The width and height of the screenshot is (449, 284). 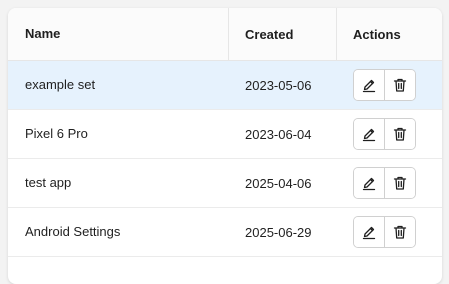 I want to click on column-header-name: Name, so click(x=42, y=33).